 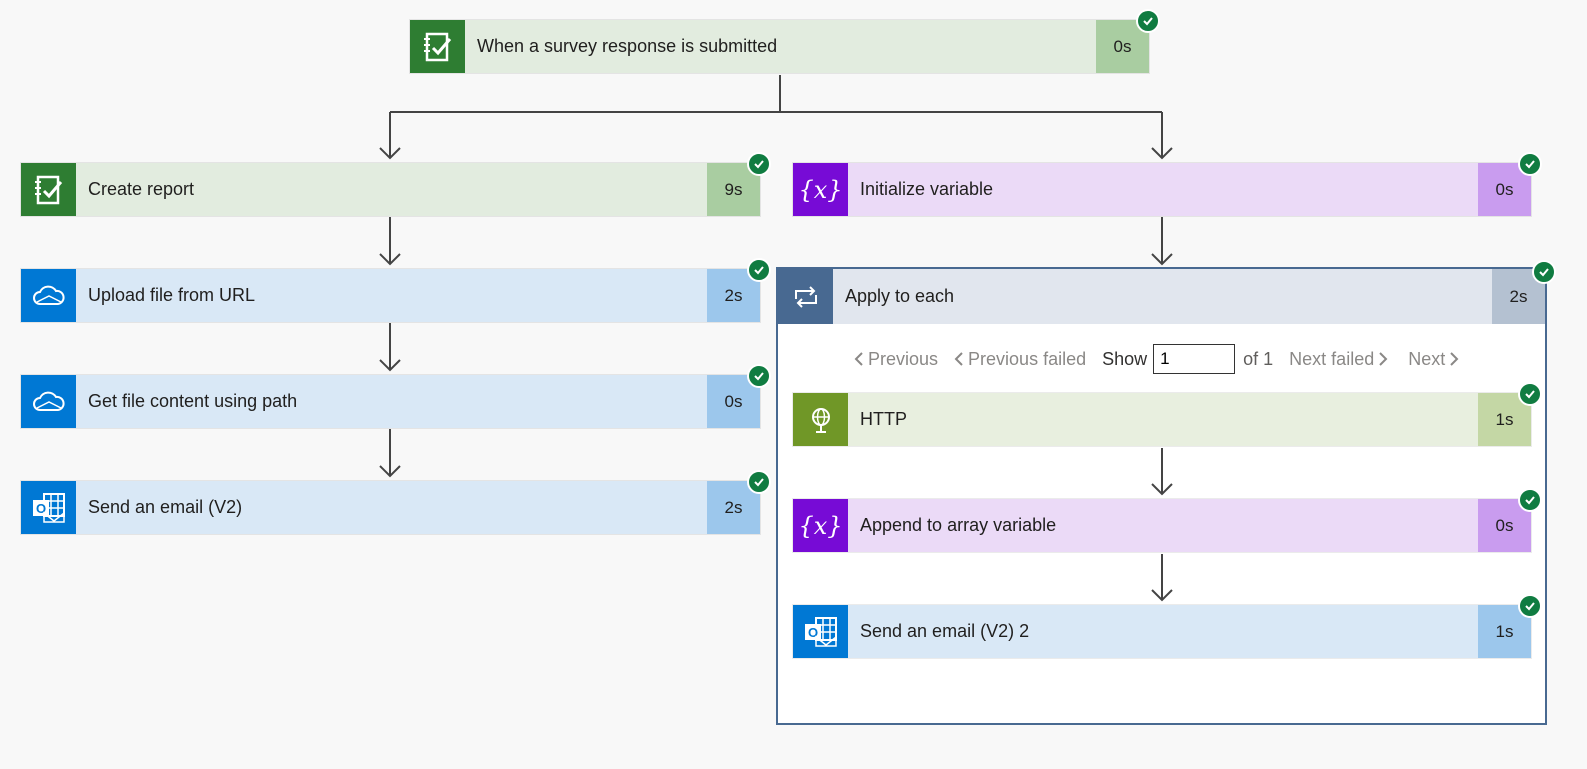 I want to click on action-label: Send an email (V2) 2, so click(x=1163, y=631).